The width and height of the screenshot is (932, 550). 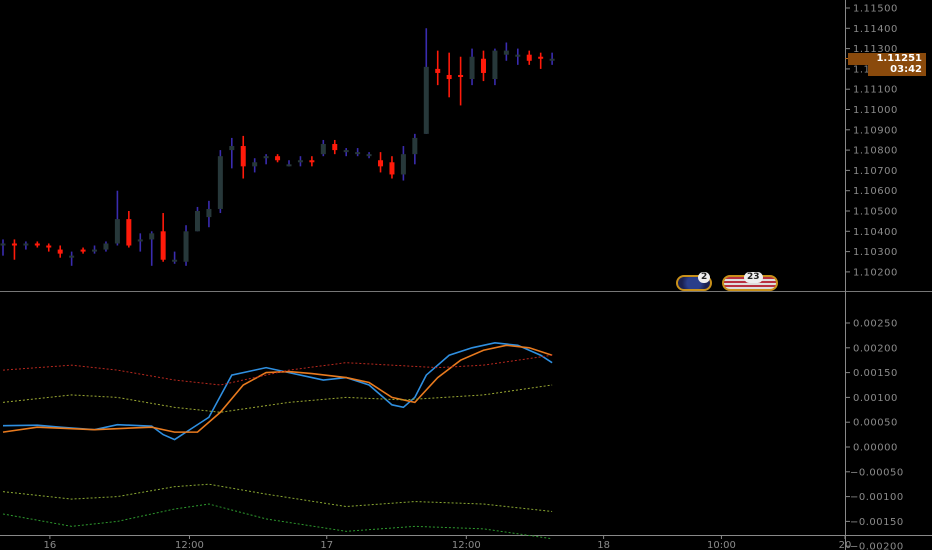 I want to click on bar-countdown-label: 03:42, so click(x=897, y=70).